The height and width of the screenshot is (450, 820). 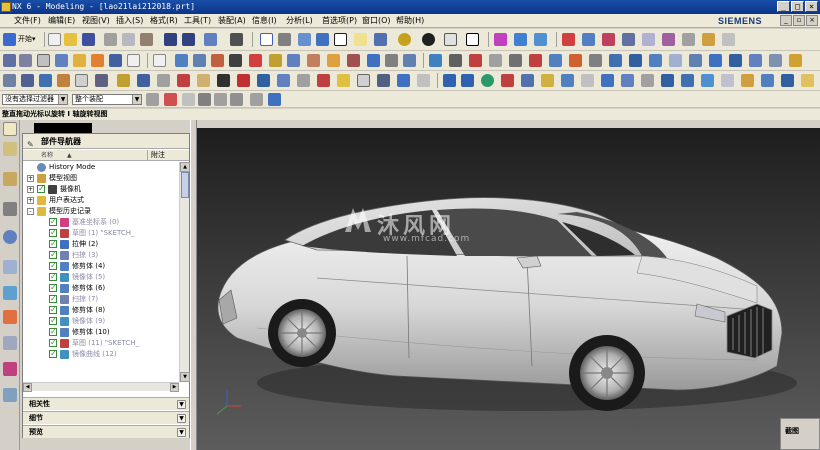 What do you see at coordinates (115, 60) in the screenshot?
I see `extrude-icon` at bounding box center [115, 60].